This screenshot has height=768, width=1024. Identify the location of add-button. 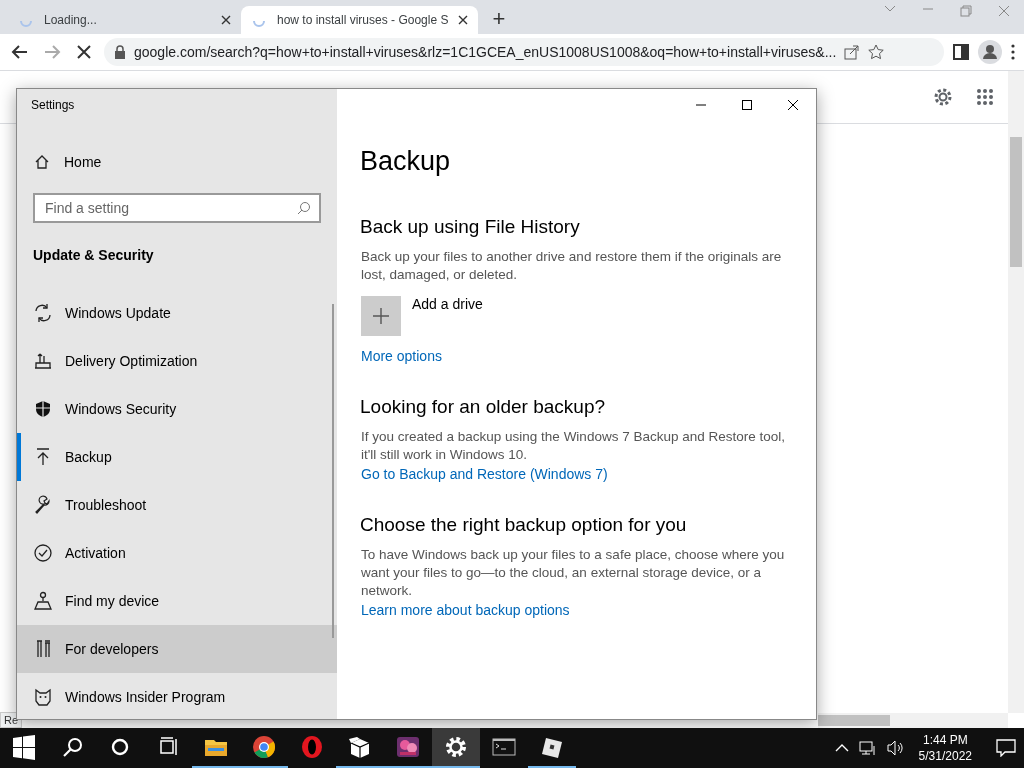
(381, 316).